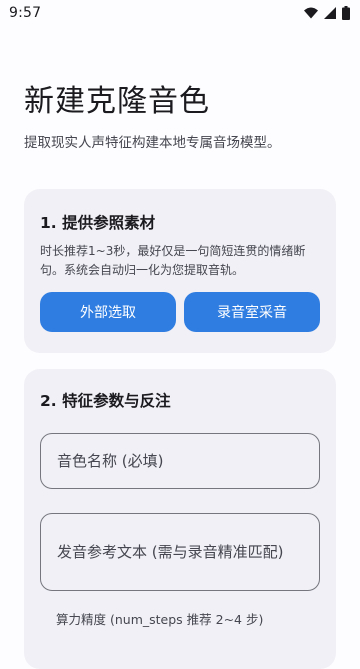 The image size is (360, 669). I want to click on voice-name-field: 音色名称 (必填), so click(180, 461).